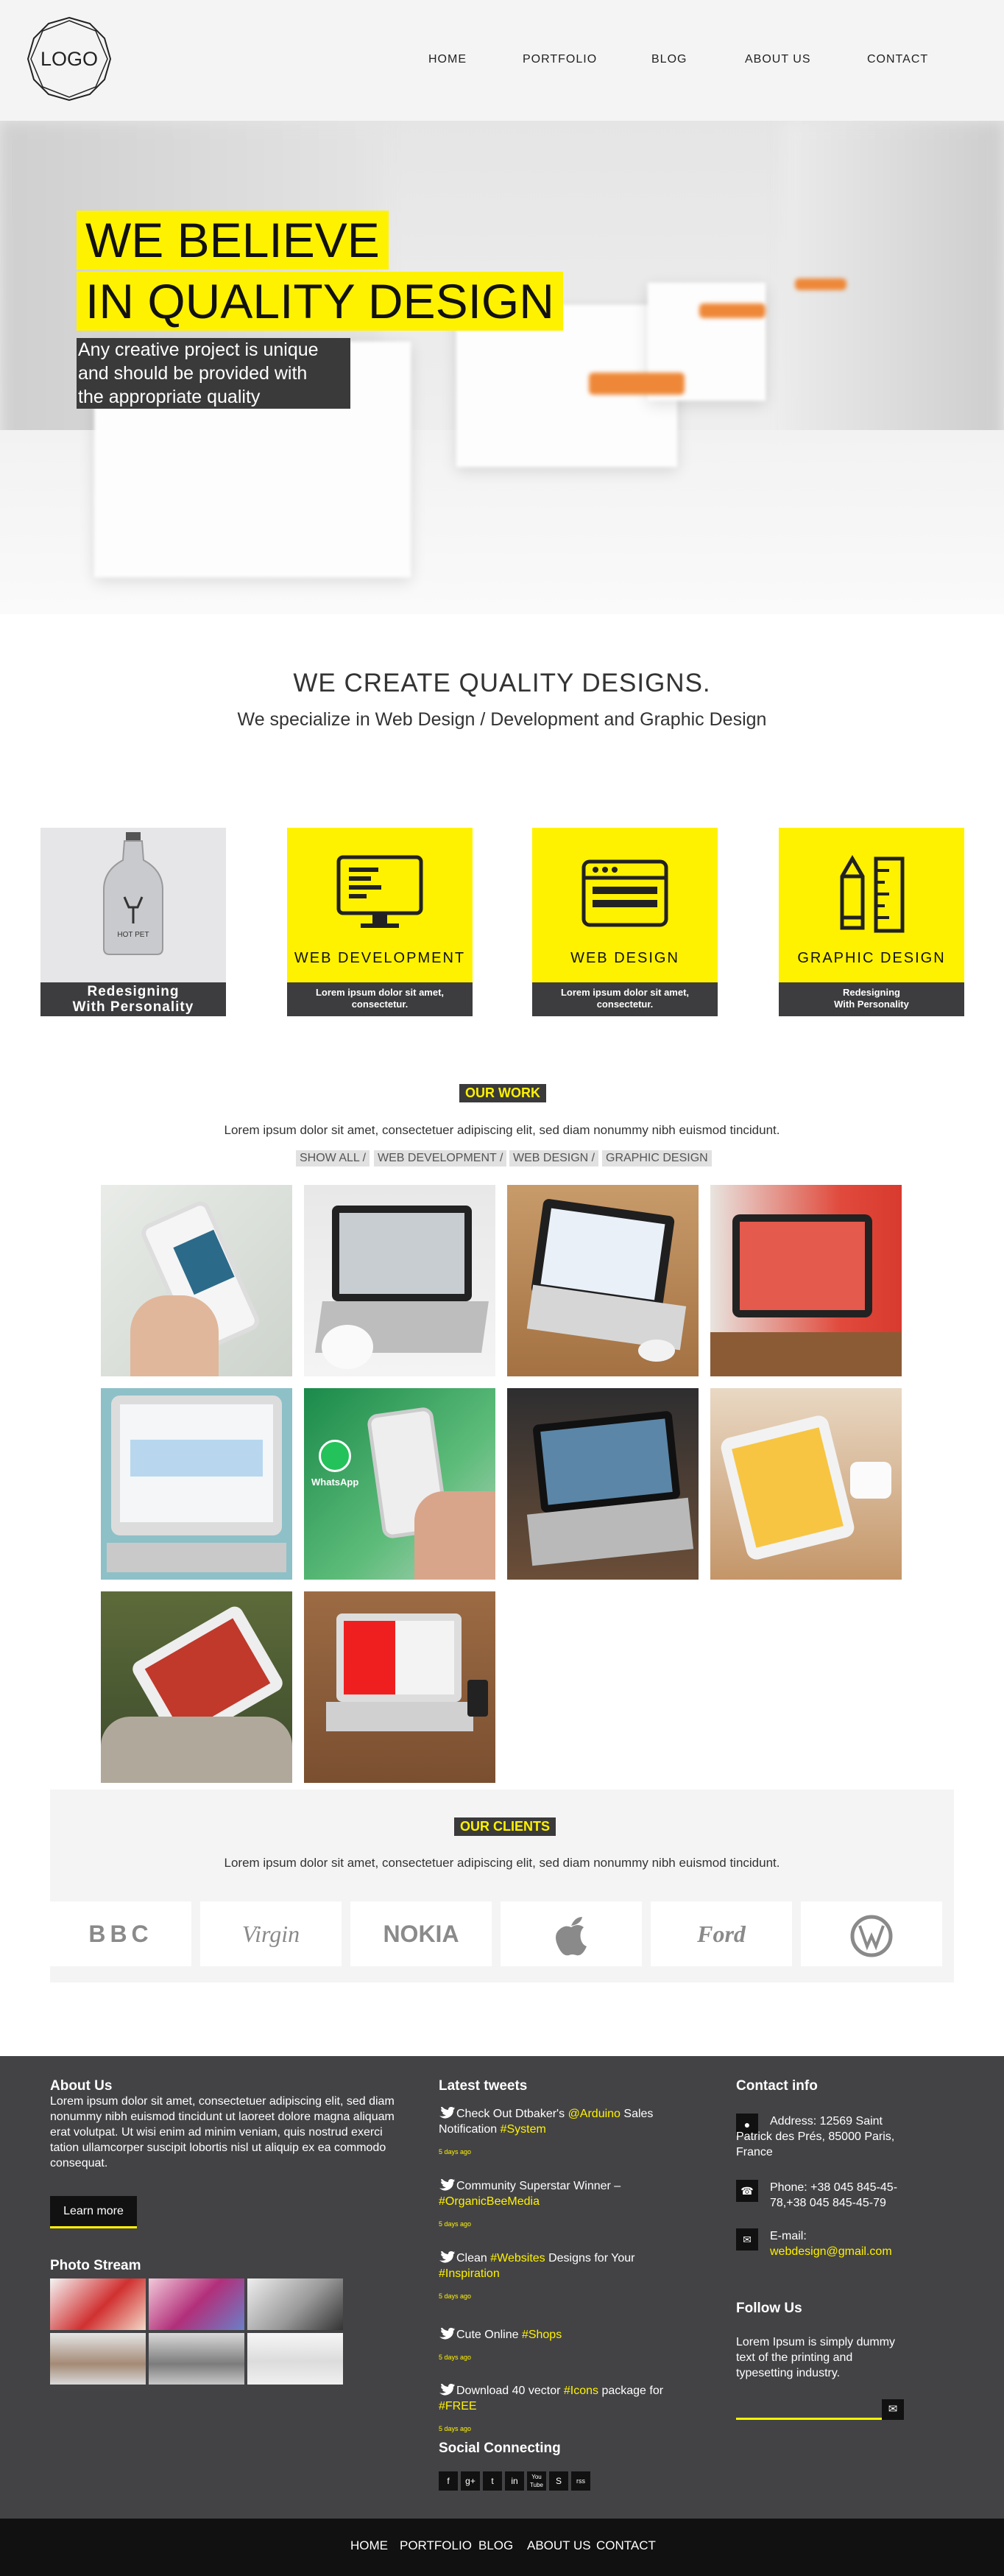 The height and width of the screenshot is (2576, 1004). What do you see at coordinates (436, 2545) in the screenshot?
I see `bottom-nav-portfolio: PORTFOLIO` at bounding box center [436, 2545].